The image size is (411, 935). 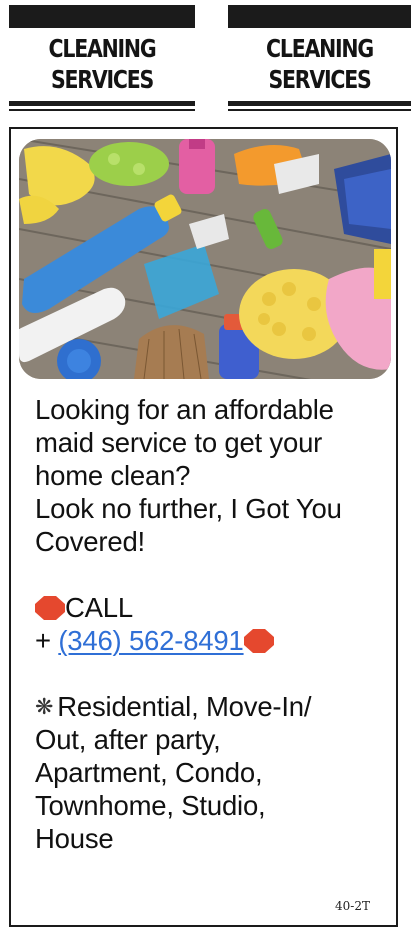 What do you see at coordinates (90, 541) in the screenshot?
I see `ad-text-line: Covered!` at bounding box center [90, 541].